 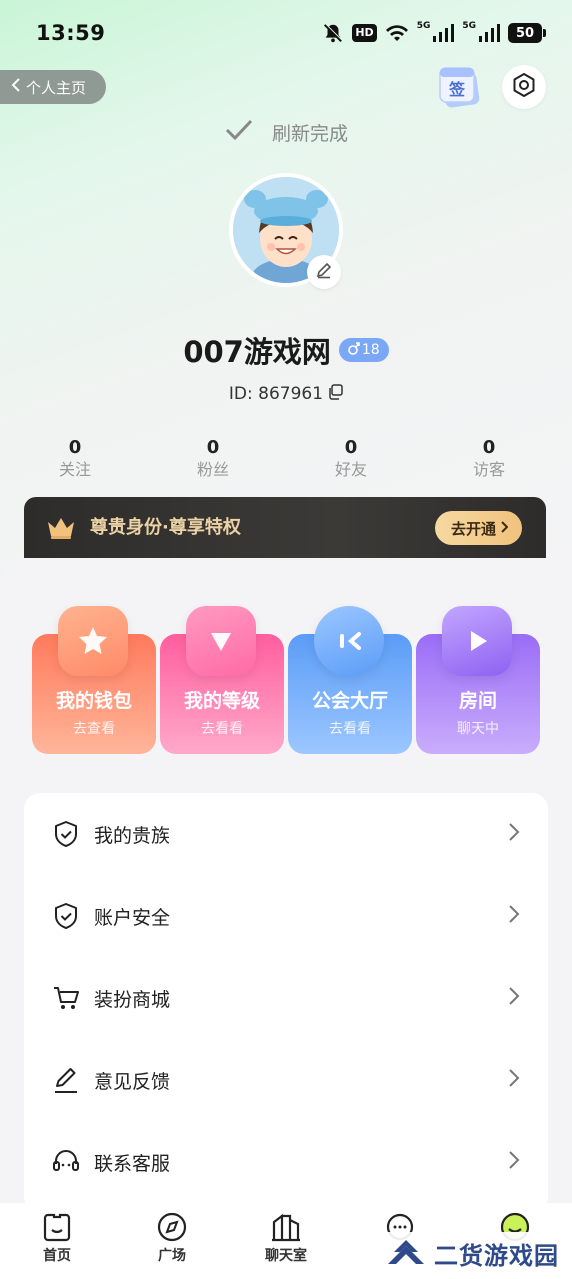 What do you see at coordinates (61, 530) in the screenshot?
I see `crown-icon` at bounding box center [61, 530].